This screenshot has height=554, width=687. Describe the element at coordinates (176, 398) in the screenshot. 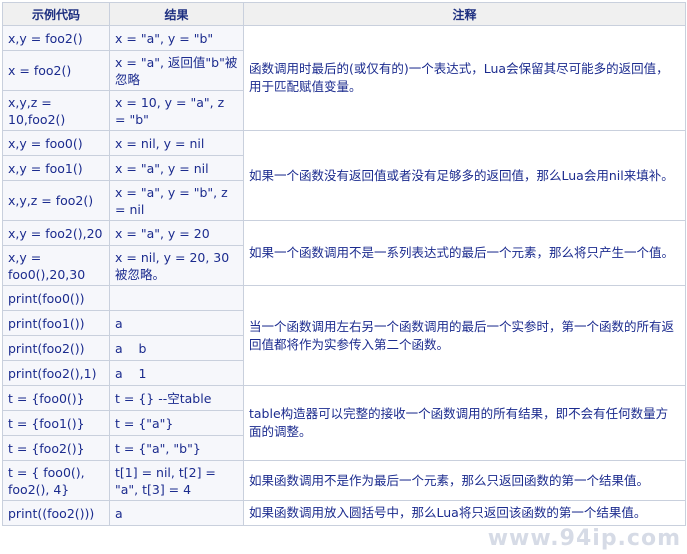

I see `result-cell: t = {} --空table` at that location.